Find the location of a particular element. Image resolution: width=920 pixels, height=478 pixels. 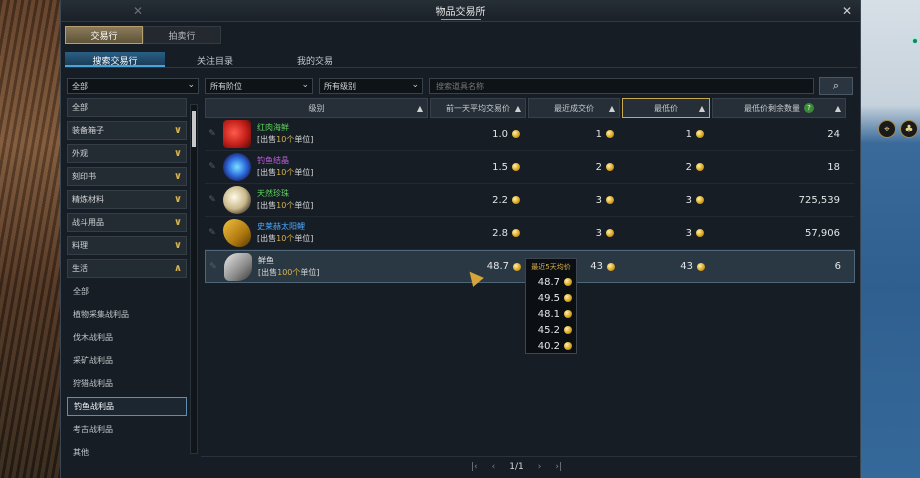

scrollbar-thumb is located at coordinates (194, 129).